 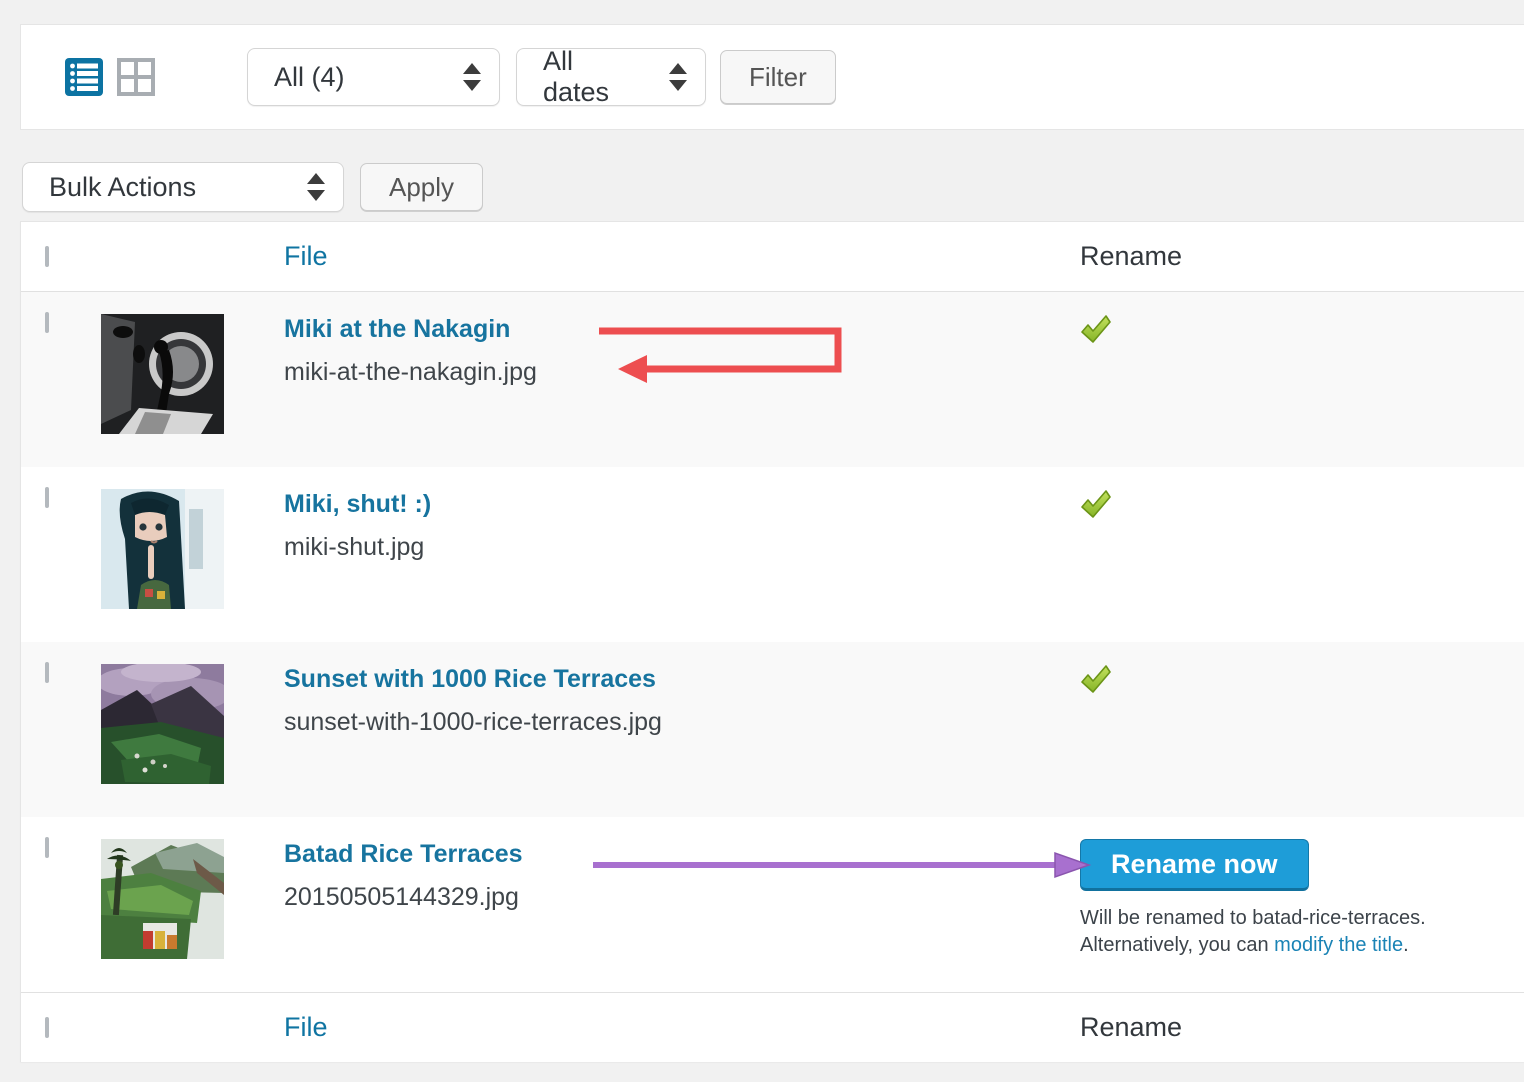 What do you see at coordinates (84, 77) in the screenshot?
I see `list-view-icon` at bounding box center [84, 77].